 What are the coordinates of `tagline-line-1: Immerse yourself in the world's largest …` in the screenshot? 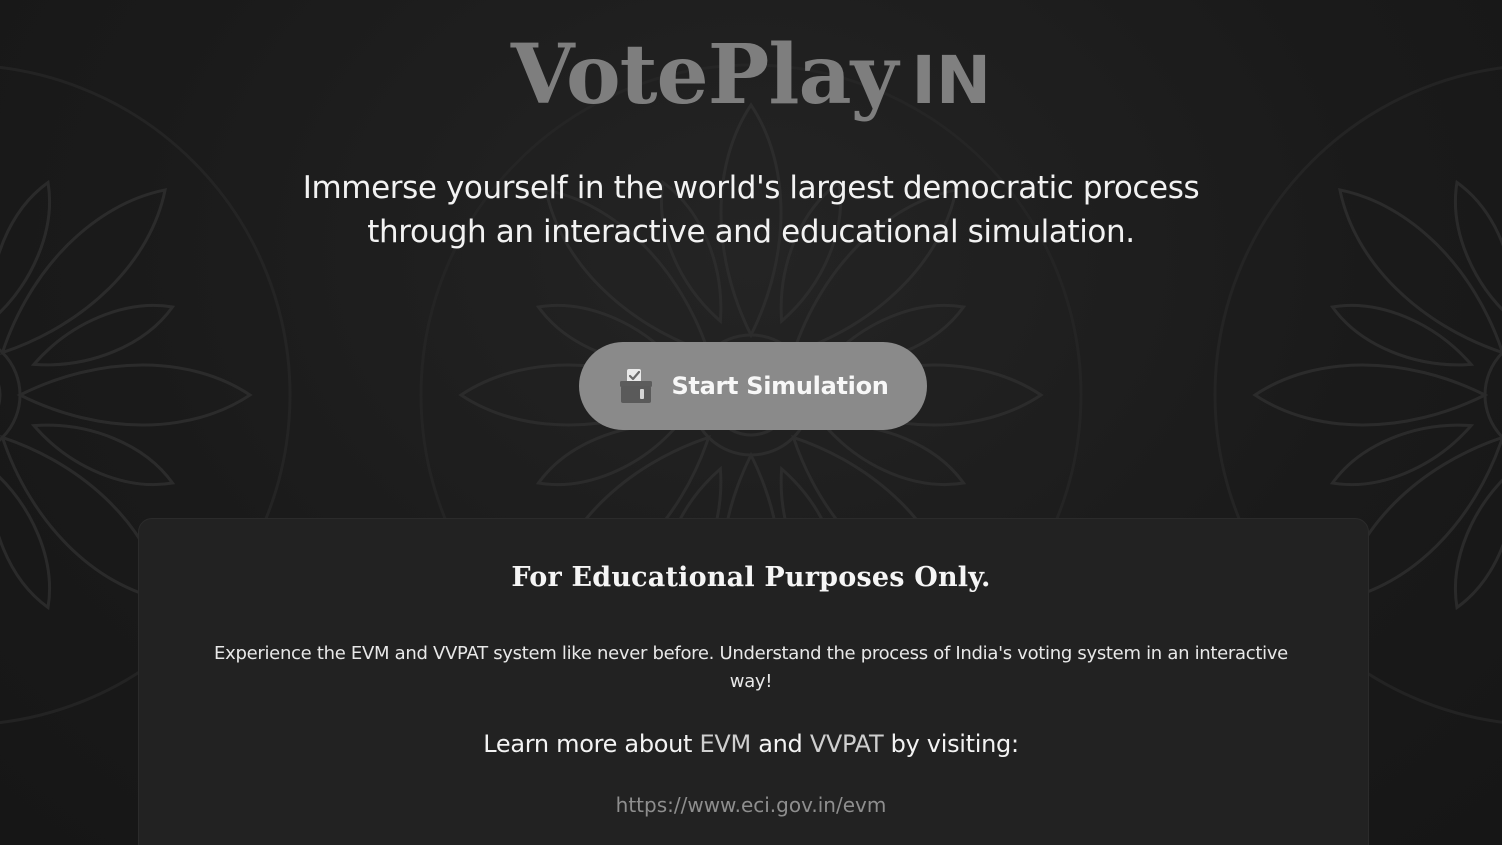 It's located at (751, 188).